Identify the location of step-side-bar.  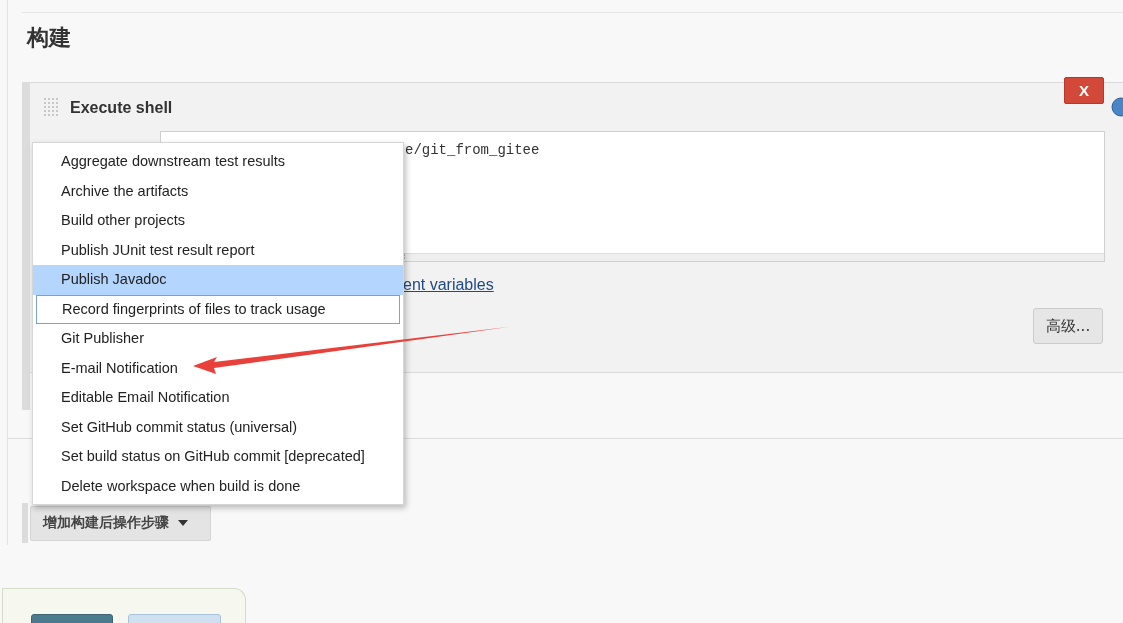
(25, 523).